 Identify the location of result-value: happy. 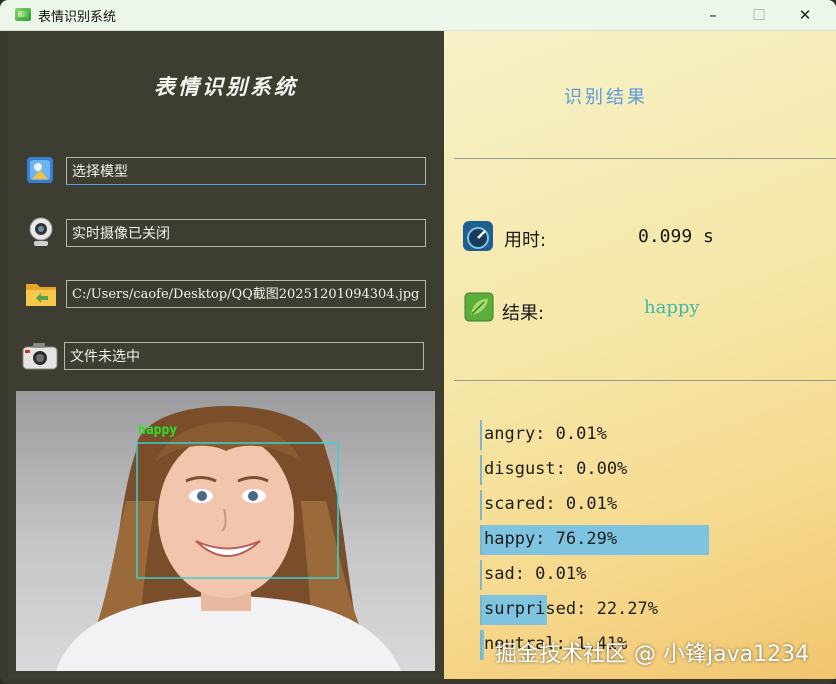
(672, 307).